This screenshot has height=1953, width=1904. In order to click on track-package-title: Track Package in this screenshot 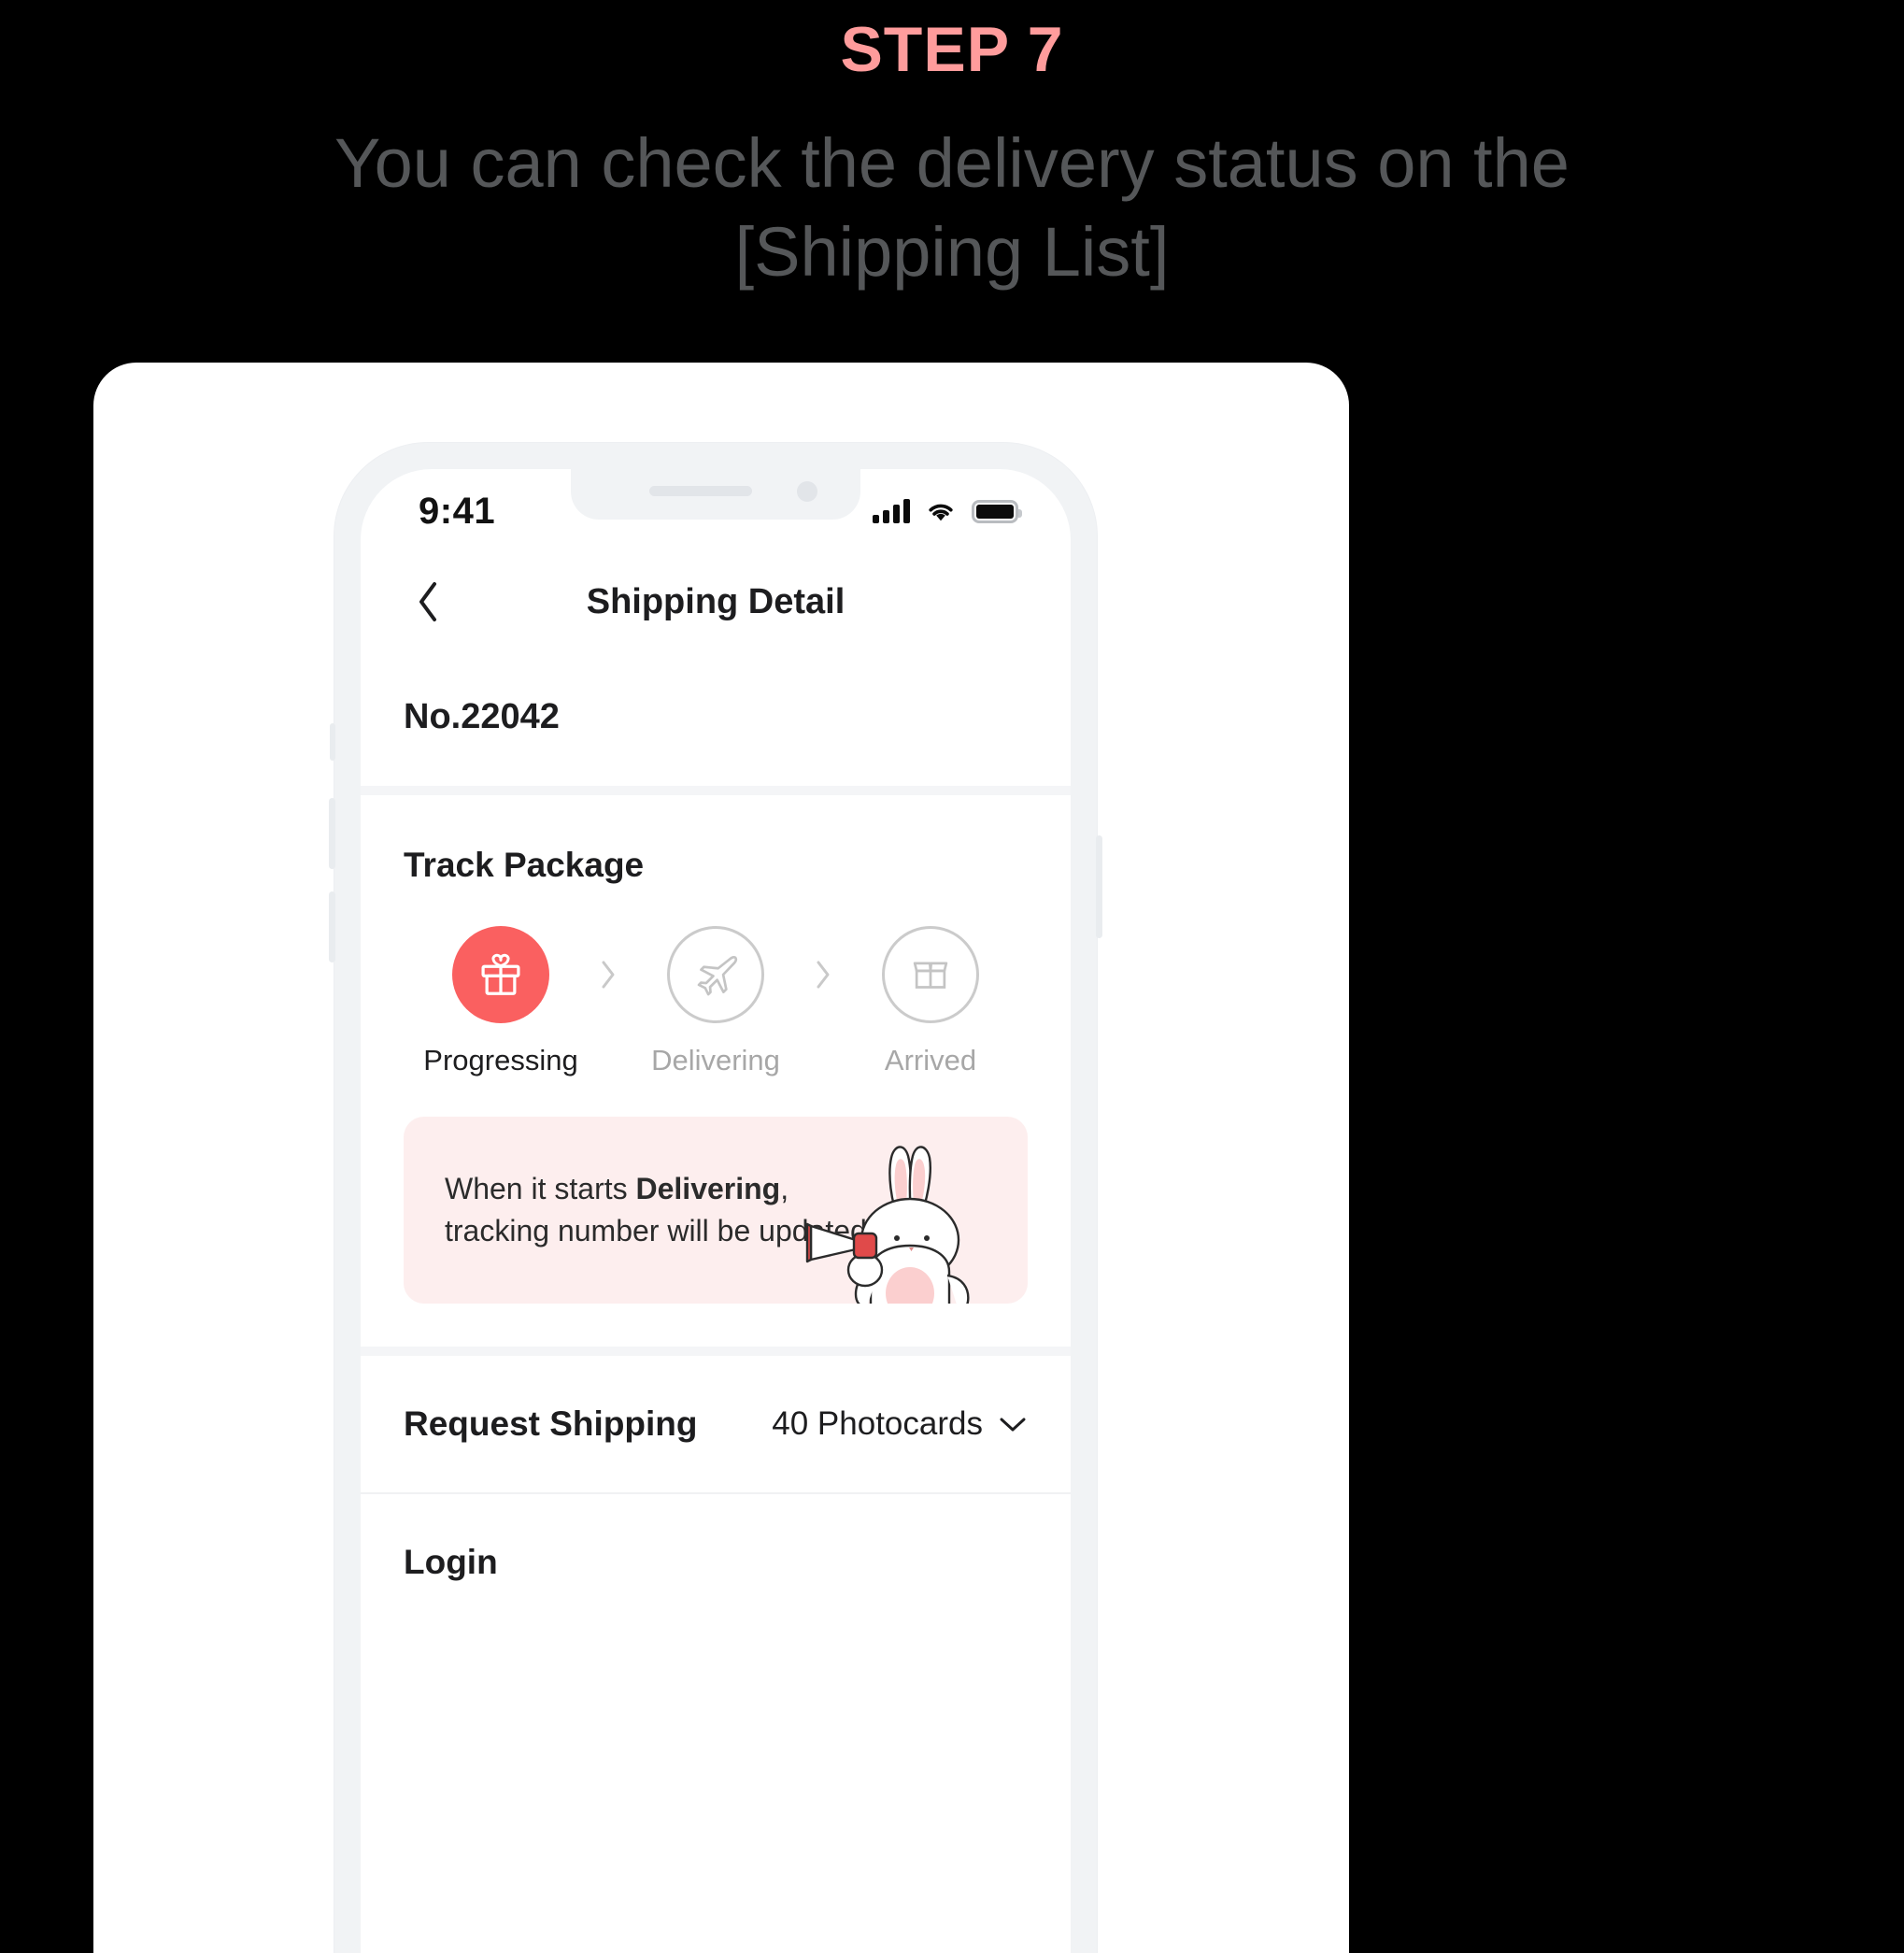, I will do `click(524, 865)`.